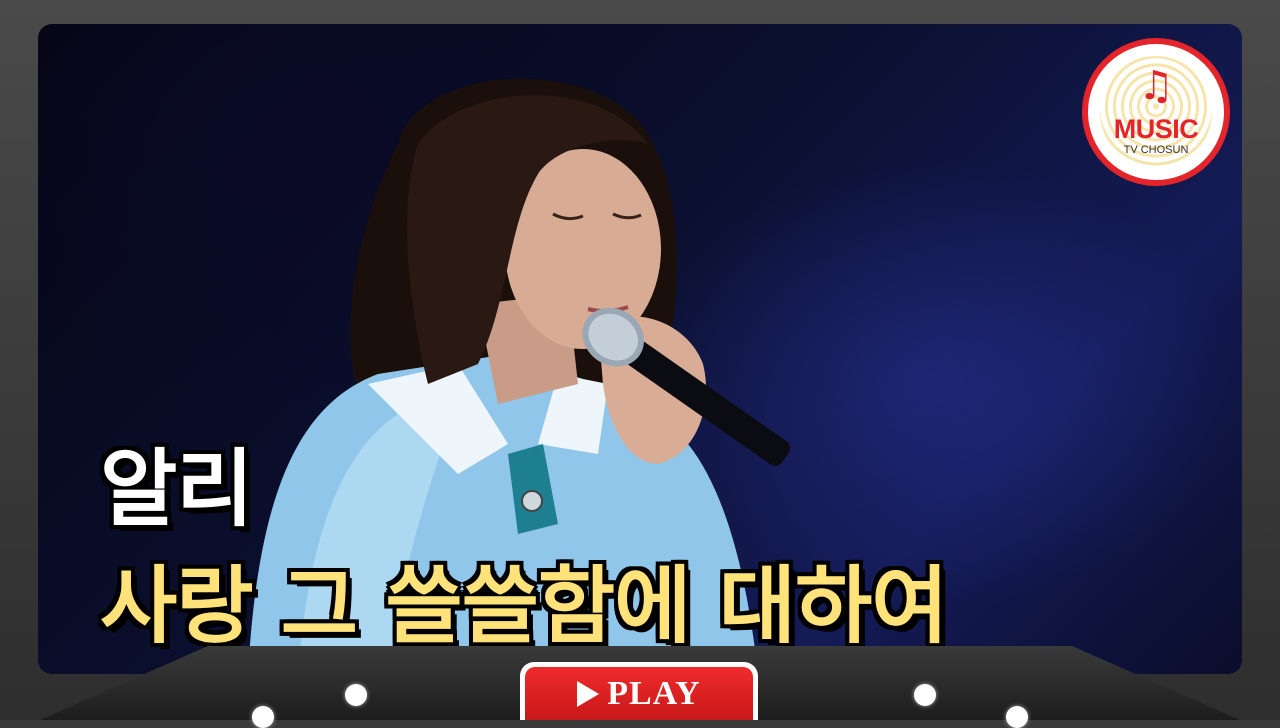  I want to click on play-triangle-icon, so click(588, 693).